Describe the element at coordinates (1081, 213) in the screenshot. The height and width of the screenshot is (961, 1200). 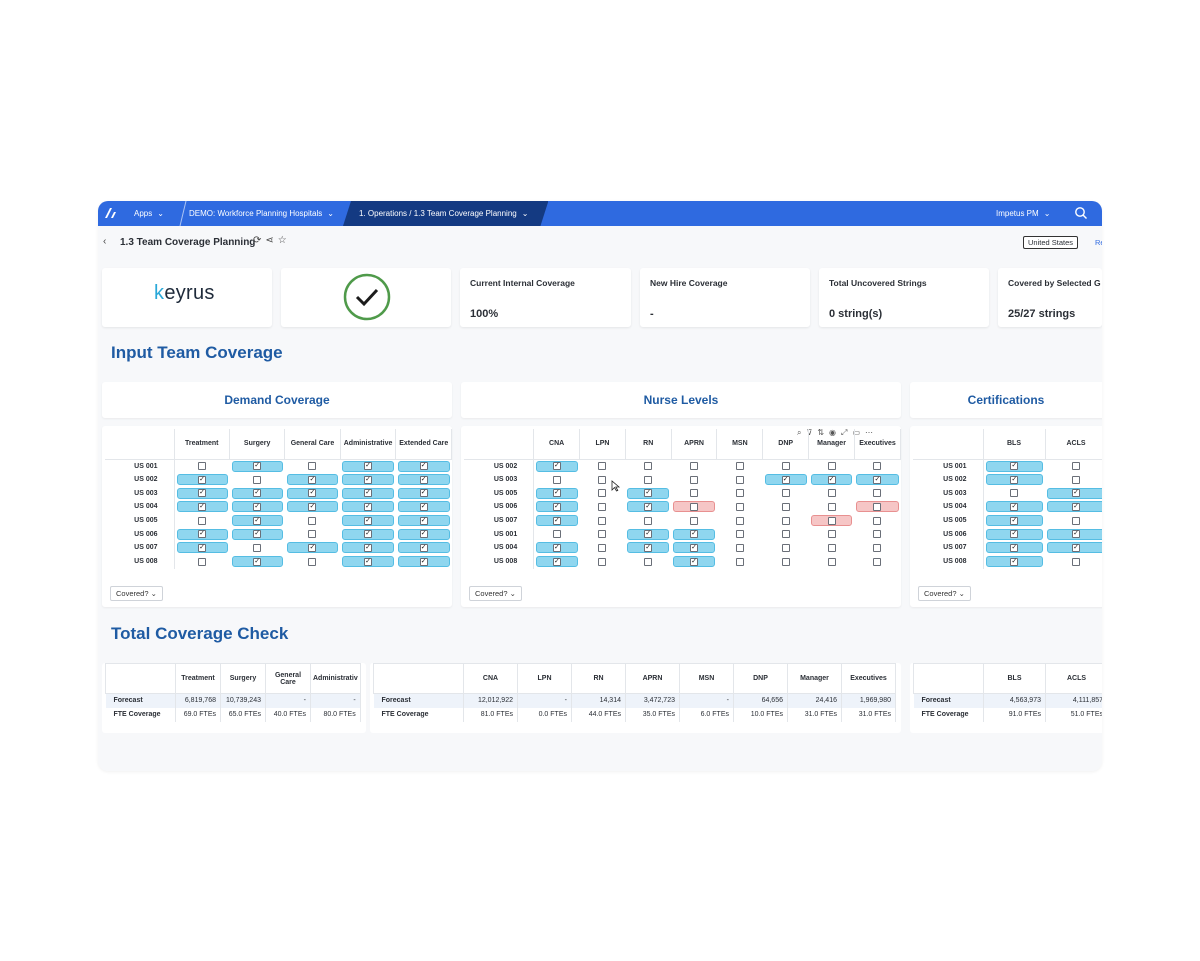
I see `search-icon` at that location.